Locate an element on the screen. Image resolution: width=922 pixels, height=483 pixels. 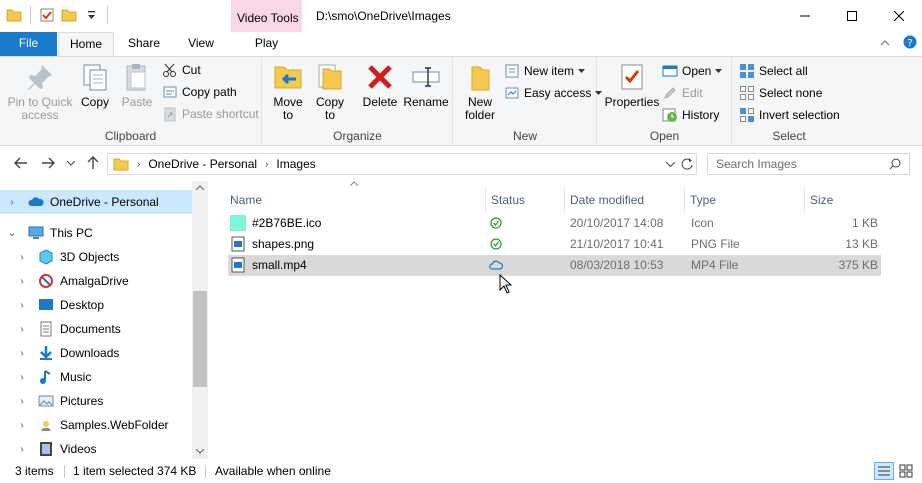
pin-to-quick-access-button: Pin to Quick access is located at coordinates (40, 91).